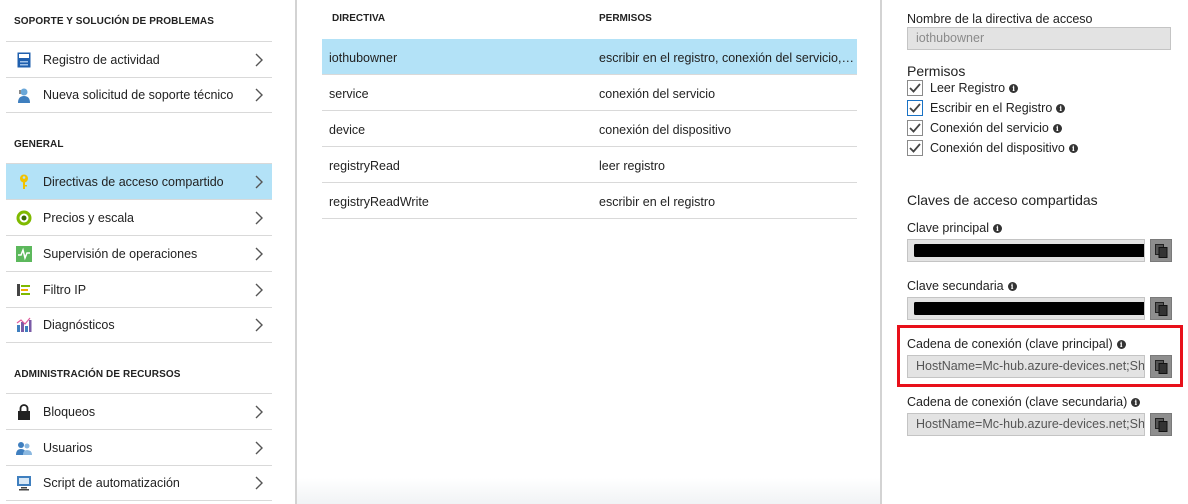 The image size is (1188, 504). What do you see at coordinates (24, 483) in the screenshot?
I see `automation-script-icon` at bounding box center [24, 483].